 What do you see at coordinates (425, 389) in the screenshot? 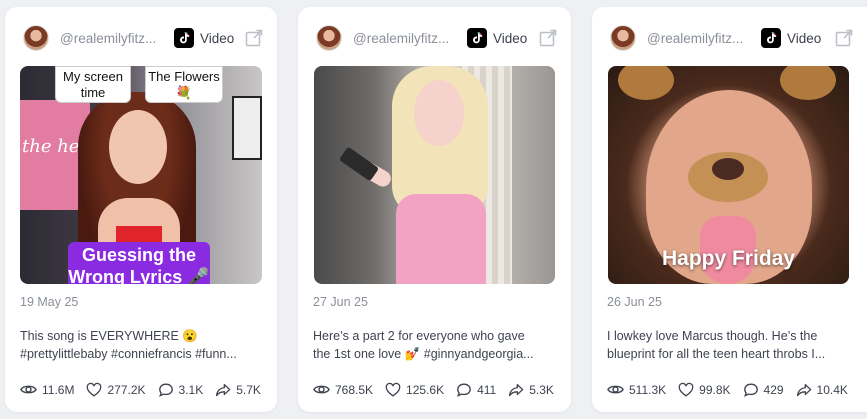
I see `likes-count: 125.6K` at bounding box center [425, 389].